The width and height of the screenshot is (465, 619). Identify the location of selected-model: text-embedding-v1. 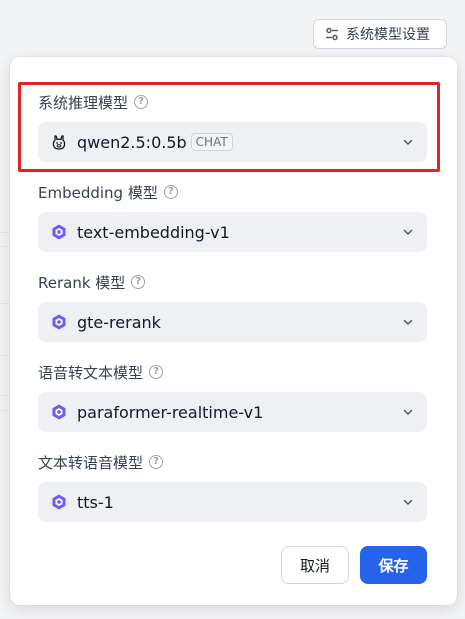
(153, 232).